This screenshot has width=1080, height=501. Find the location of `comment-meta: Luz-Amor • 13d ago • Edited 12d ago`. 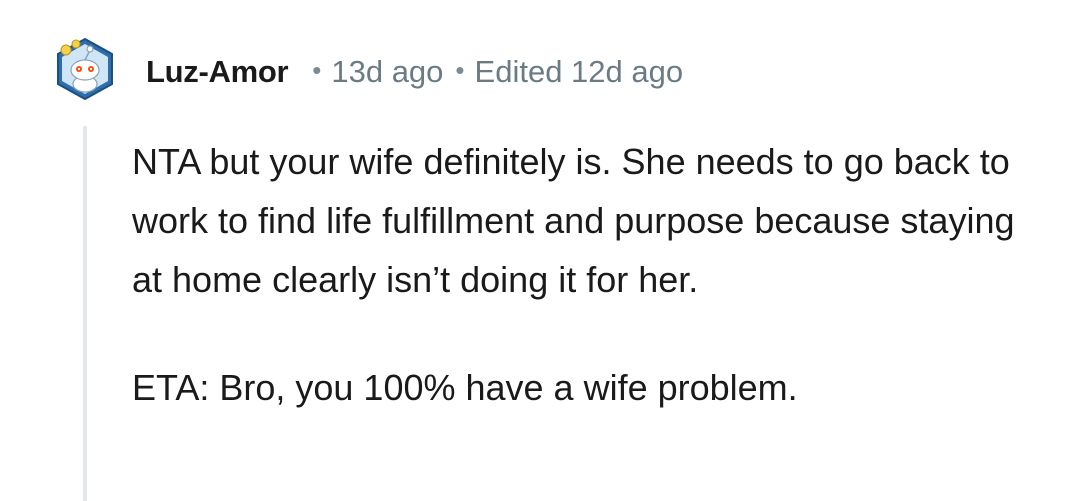

comment-meta: Luz-Amor • 13d ago • Edited 12d ago is located at coordinates (414, 72).